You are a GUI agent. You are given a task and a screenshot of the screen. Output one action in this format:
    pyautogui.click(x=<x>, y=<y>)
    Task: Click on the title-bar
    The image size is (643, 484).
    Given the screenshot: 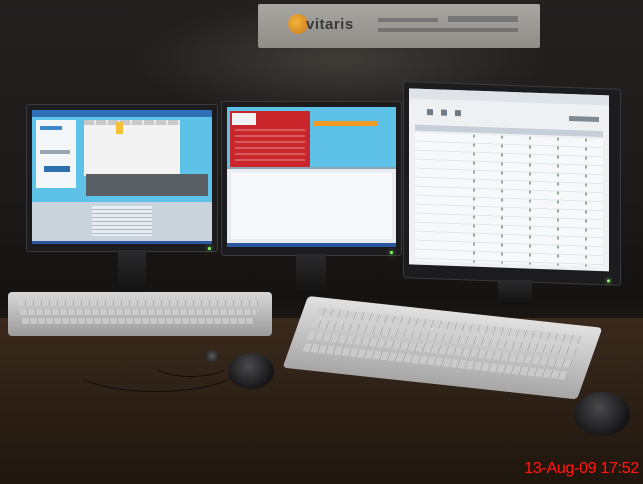 What is the action you would take?
    pyautogui.click(x=122, y=113)
    